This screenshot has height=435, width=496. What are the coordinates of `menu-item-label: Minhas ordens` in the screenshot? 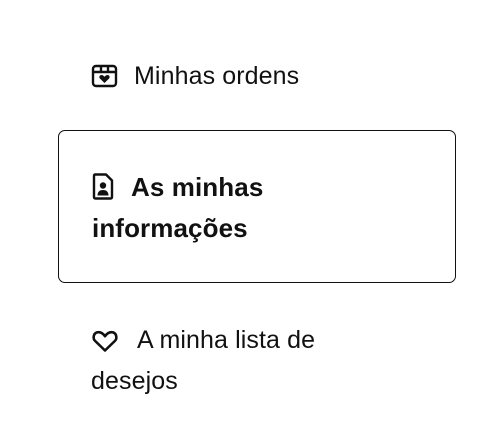 It's located at (217, 76).